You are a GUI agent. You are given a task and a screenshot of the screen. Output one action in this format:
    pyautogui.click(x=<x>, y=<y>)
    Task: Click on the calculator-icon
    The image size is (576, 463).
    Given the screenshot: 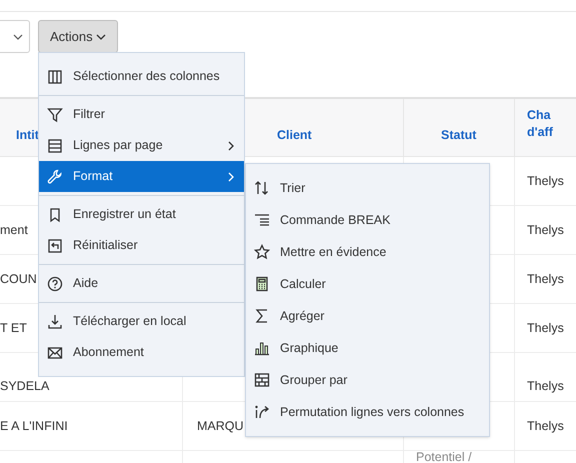 What is the action you would take?
    pyautogui.click(x=262, y=284)
    